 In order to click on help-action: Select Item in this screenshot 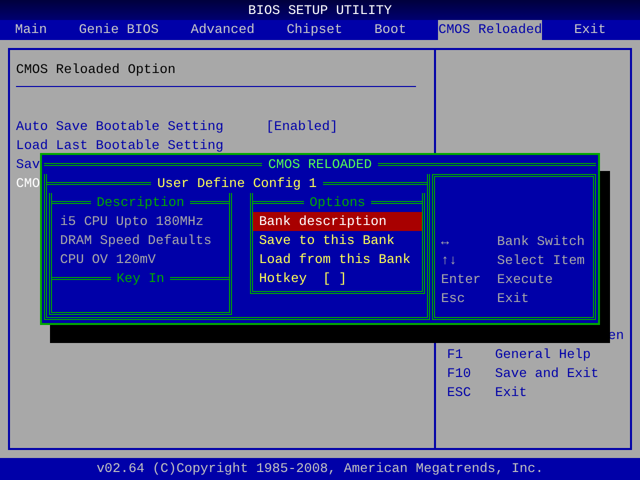, I will do `click(541, 261)`.